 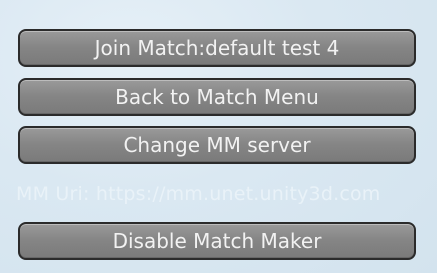 What do you see at coordinates (198, 194) in the screenshot?
I see `mm-url-label: MM Uri: https://mm.unet.unity3d.com` at bounding box center [198, 194].